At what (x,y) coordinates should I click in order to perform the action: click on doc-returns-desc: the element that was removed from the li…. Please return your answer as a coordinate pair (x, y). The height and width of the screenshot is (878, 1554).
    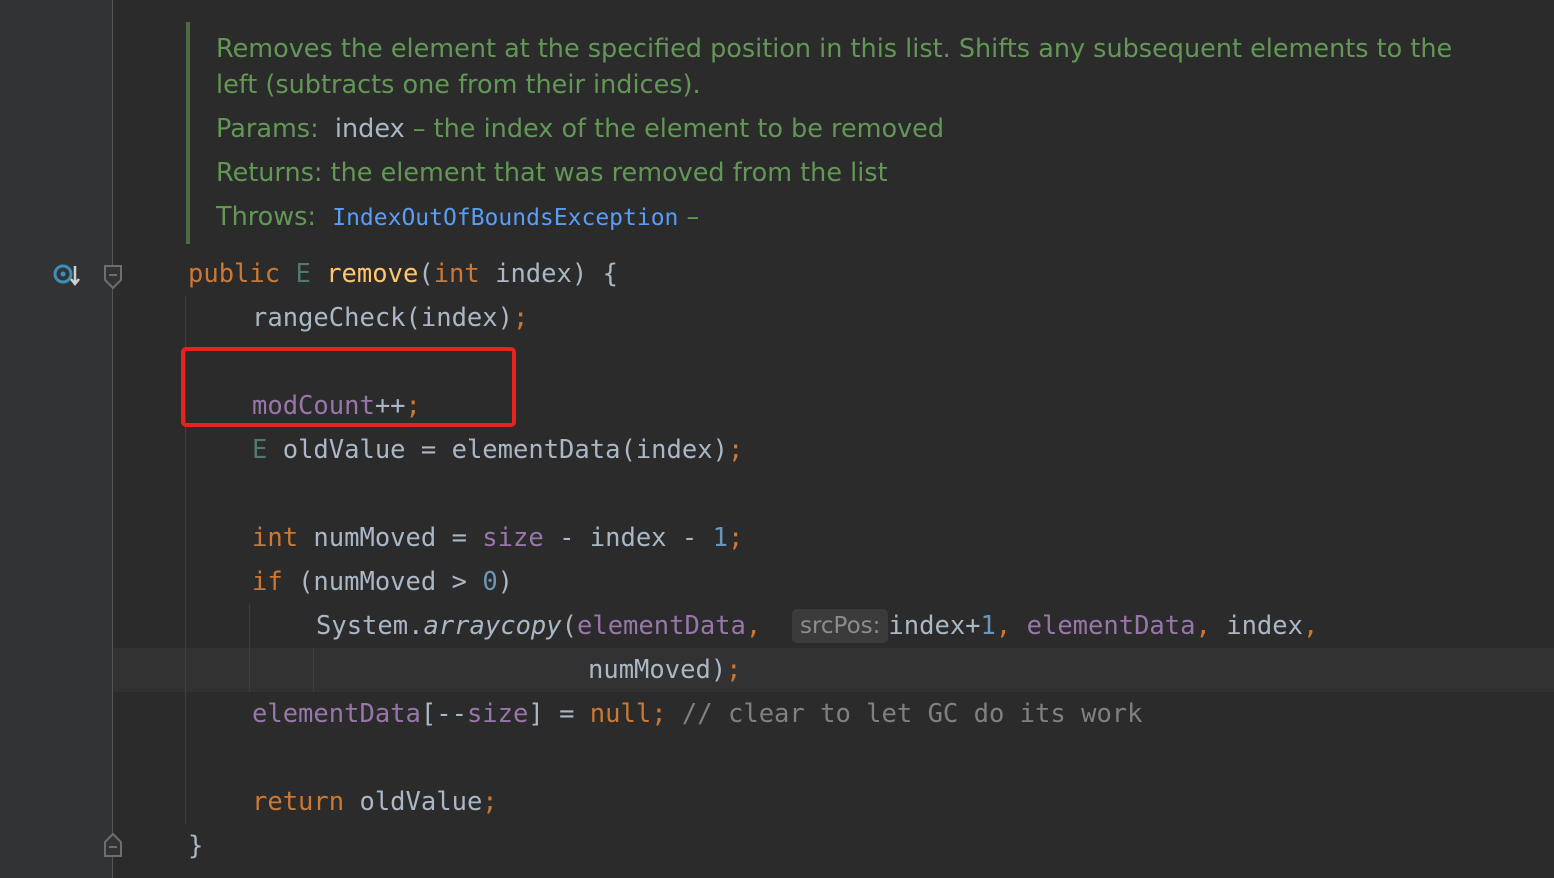
    Looking at the image, I should click on (609, 173).